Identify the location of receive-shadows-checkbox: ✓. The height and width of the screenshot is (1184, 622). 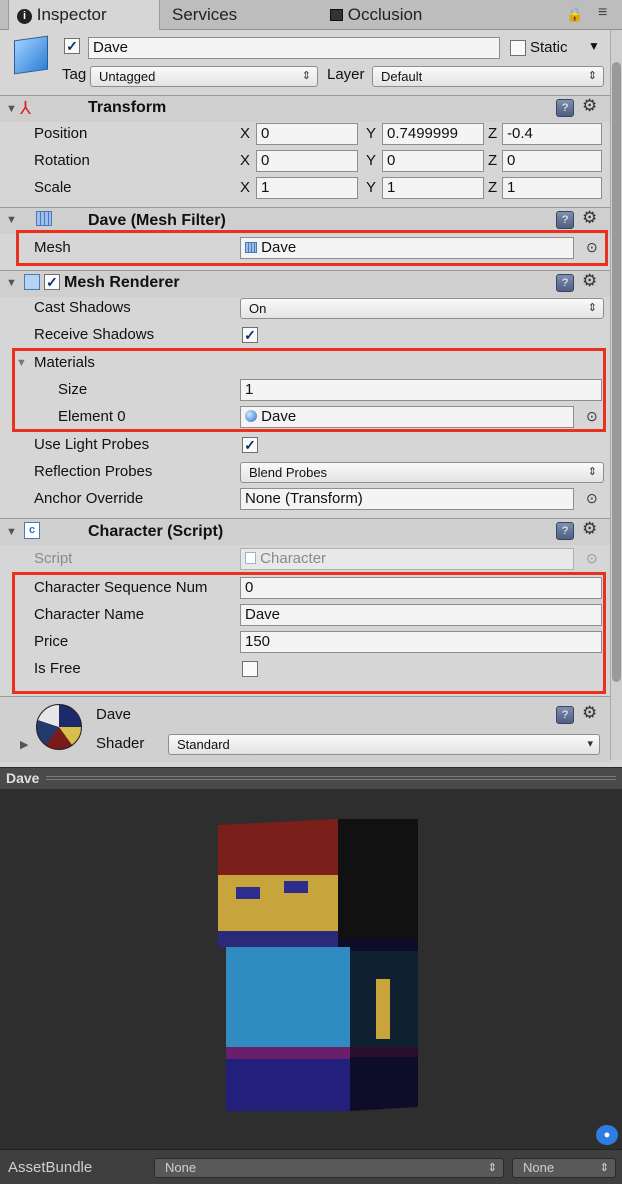
(250, 335).